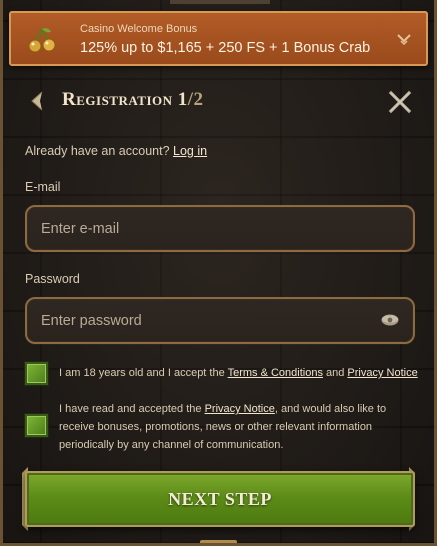  Describe the element at coordinates (139, 29) in the screenshot. I see `bonus-label: Casino Welcome Bonus` at that location.